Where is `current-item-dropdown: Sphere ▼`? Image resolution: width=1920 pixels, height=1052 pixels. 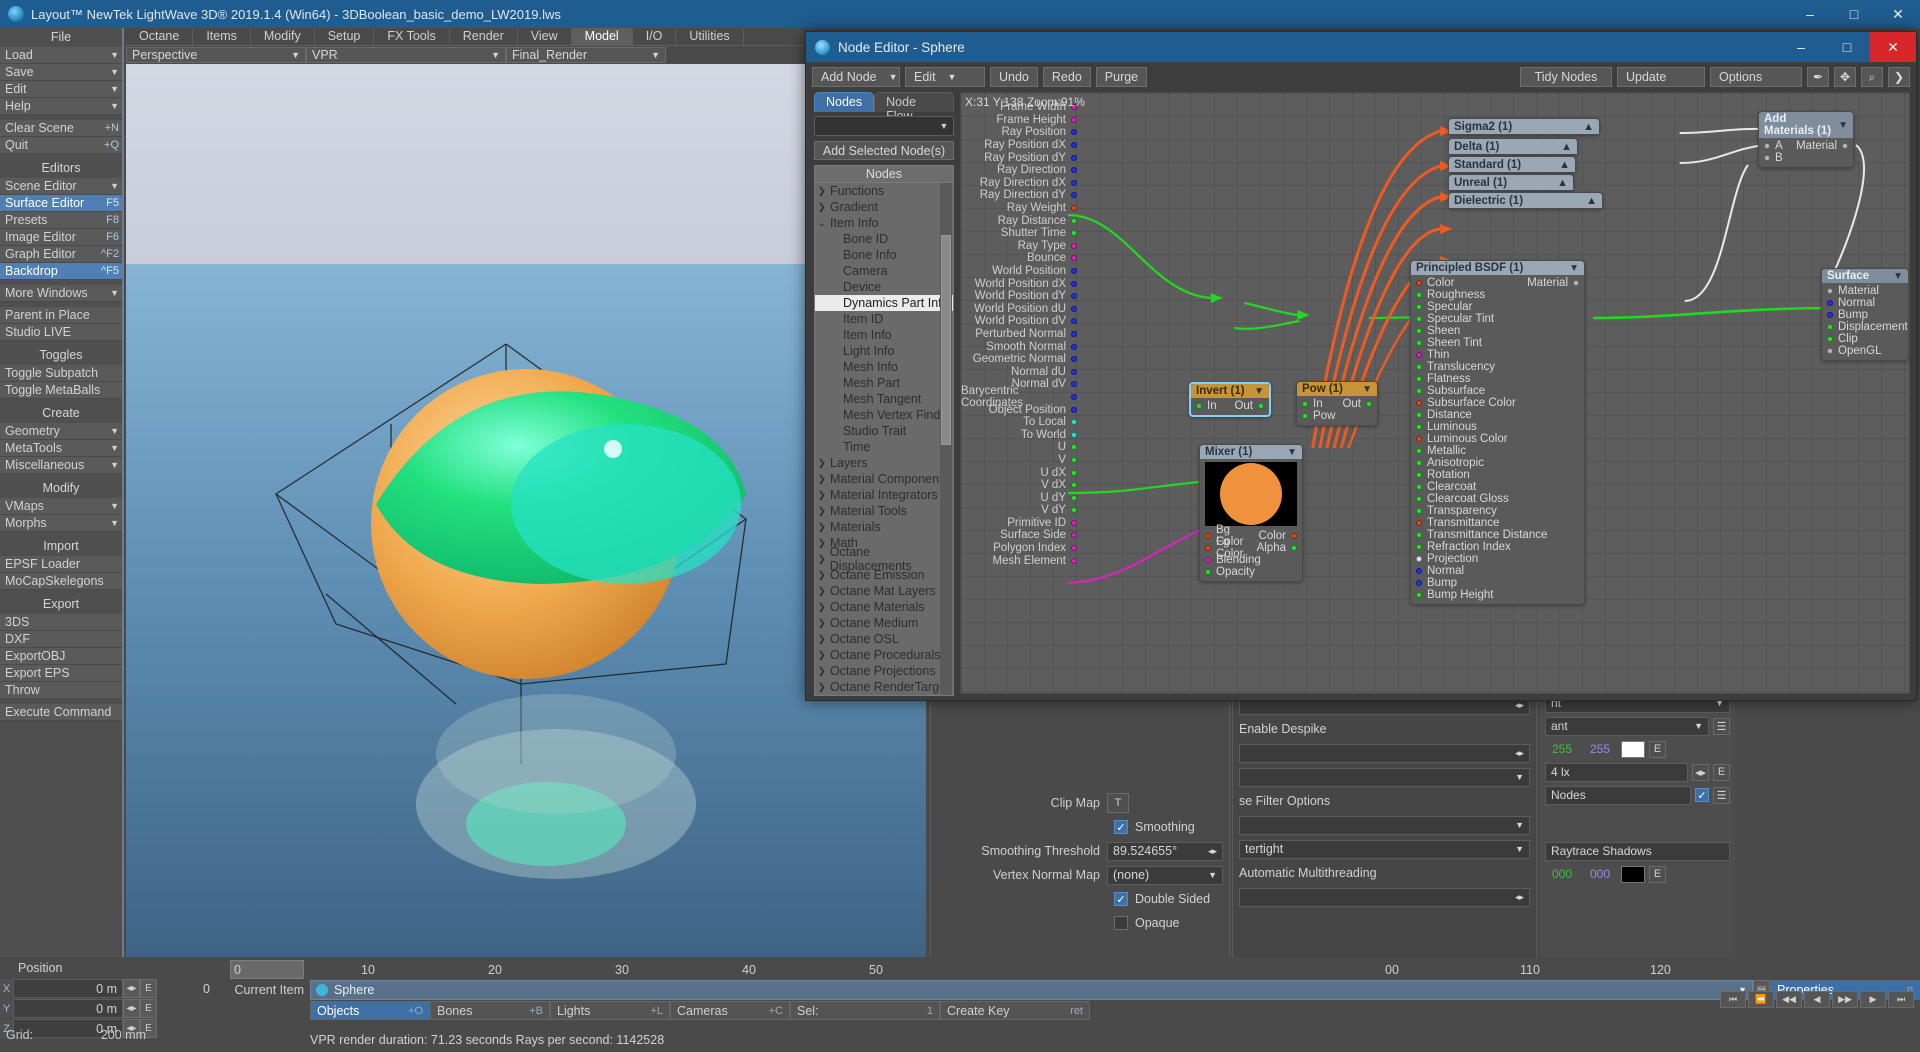 current-item-dropdown: Sphere ▼ is located at coordinates (1031, 990).